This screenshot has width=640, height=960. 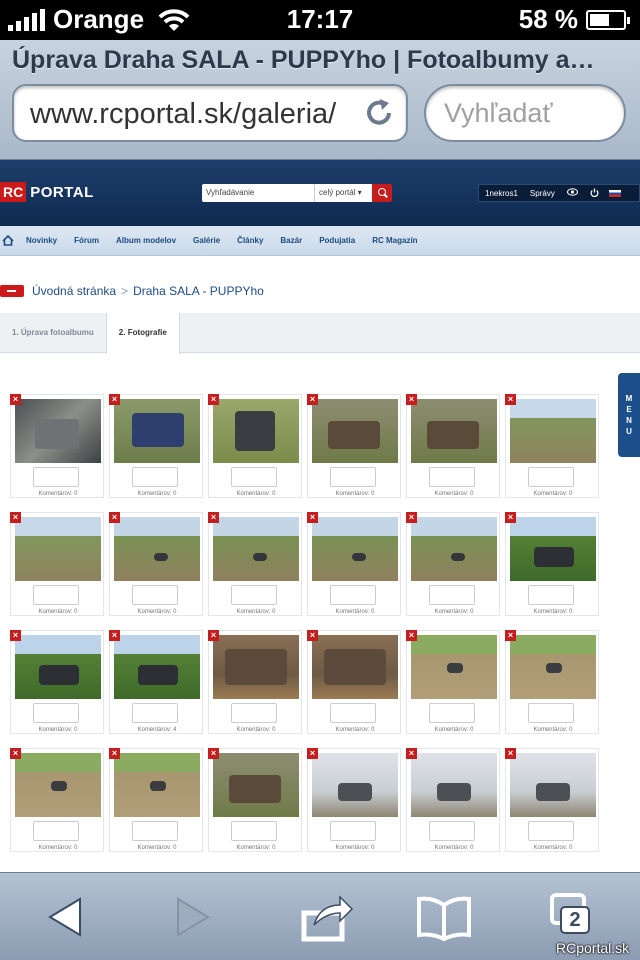 What do you see at coordinates (542, 193) in the screenshot?
I see `messages-link: Správy` at bounding box center [542, 193].